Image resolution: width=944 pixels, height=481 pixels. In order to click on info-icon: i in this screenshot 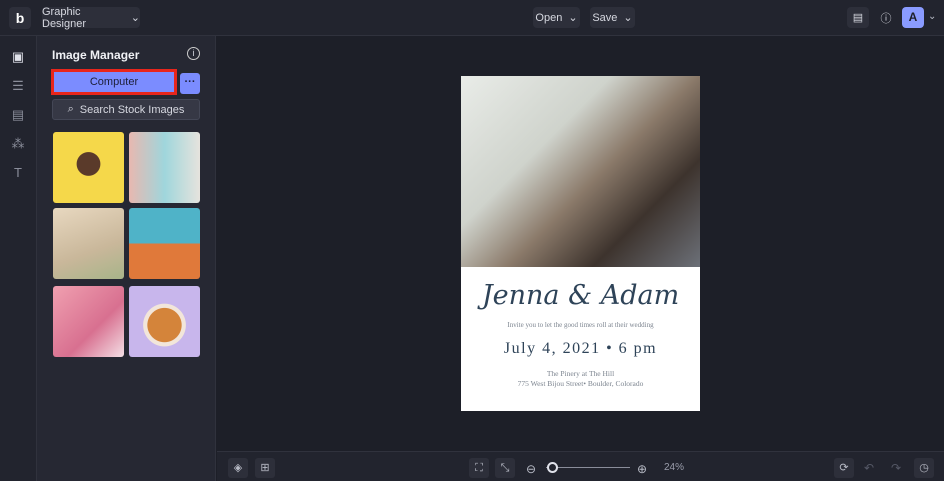, I will do `click(193, 53)`.